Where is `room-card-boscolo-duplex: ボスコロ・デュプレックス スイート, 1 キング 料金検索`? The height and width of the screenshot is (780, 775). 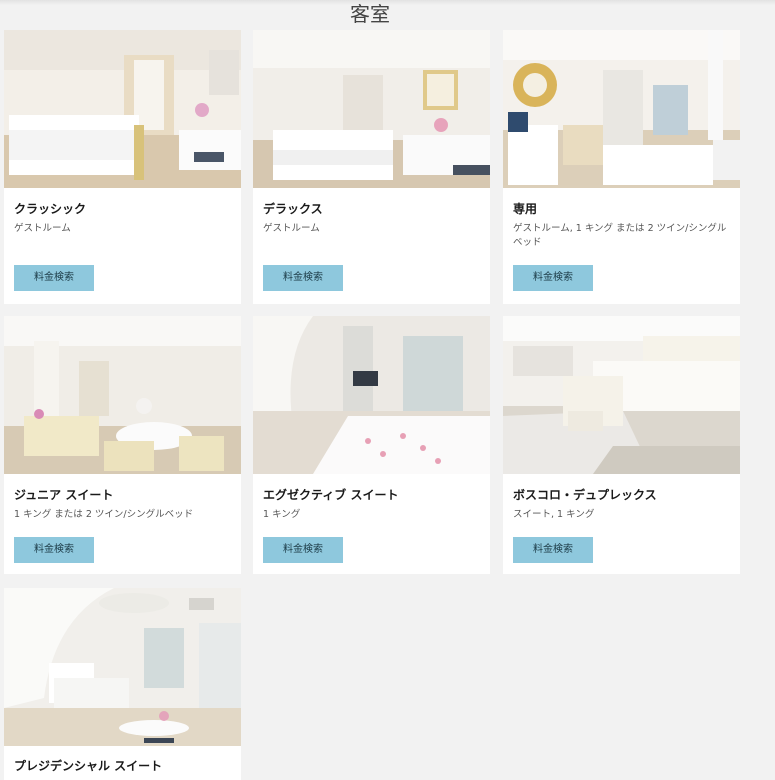 room-card-boscolo-duplex: ボスコロ・デュプレックス スイート, 1 キング 料金検索 is located at coordinates (621, 445).